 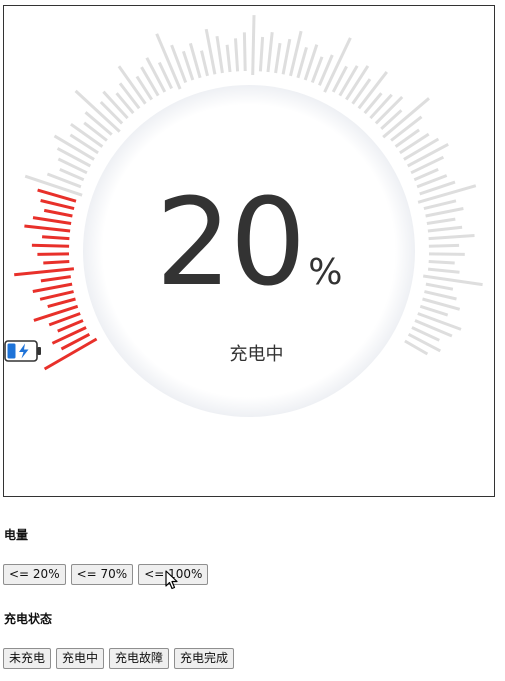 I want to click on battery-percent-value: 20, so click(x=231, y=243).